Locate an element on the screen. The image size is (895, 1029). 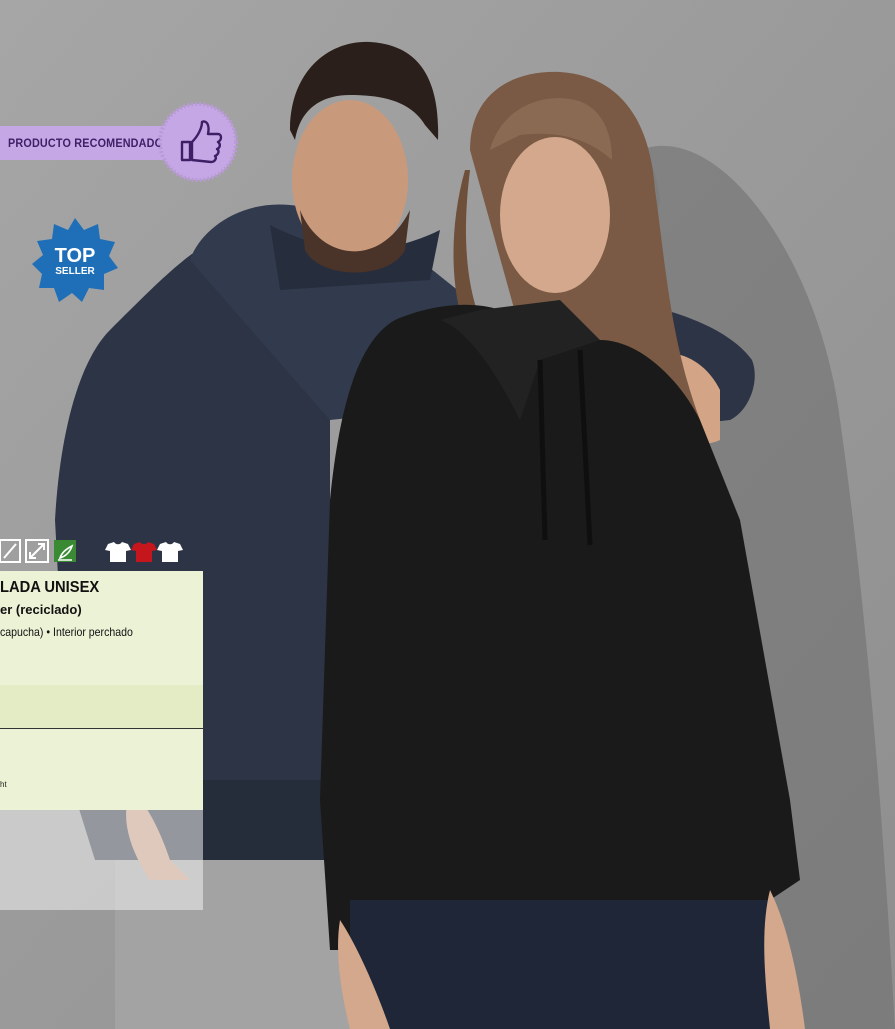
panel-band is located at coordinates (101, 707).